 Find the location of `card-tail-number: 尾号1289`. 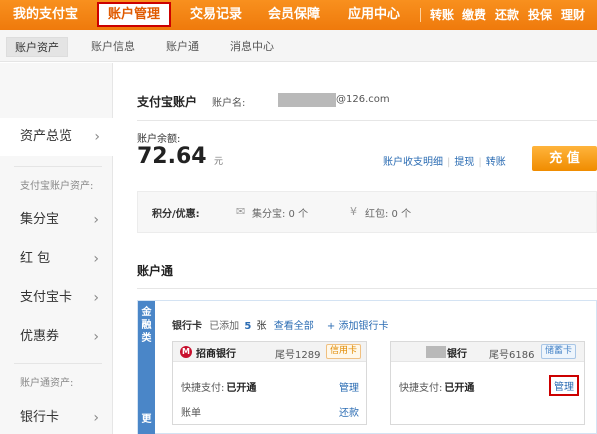

card-tail-number: 尾号1289 is located at coordinates (298, 355).